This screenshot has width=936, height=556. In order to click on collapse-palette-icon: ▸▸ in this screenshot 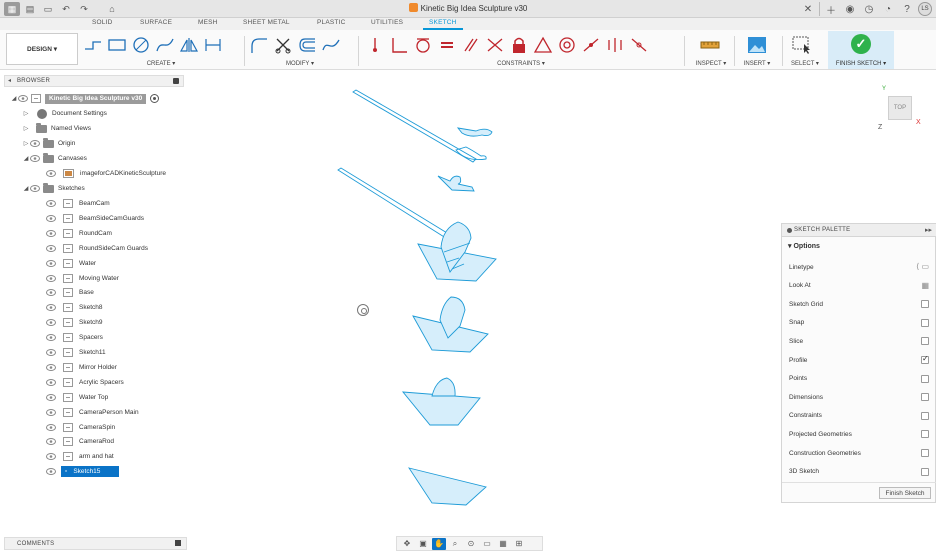, I will do `click(928, 230)`.